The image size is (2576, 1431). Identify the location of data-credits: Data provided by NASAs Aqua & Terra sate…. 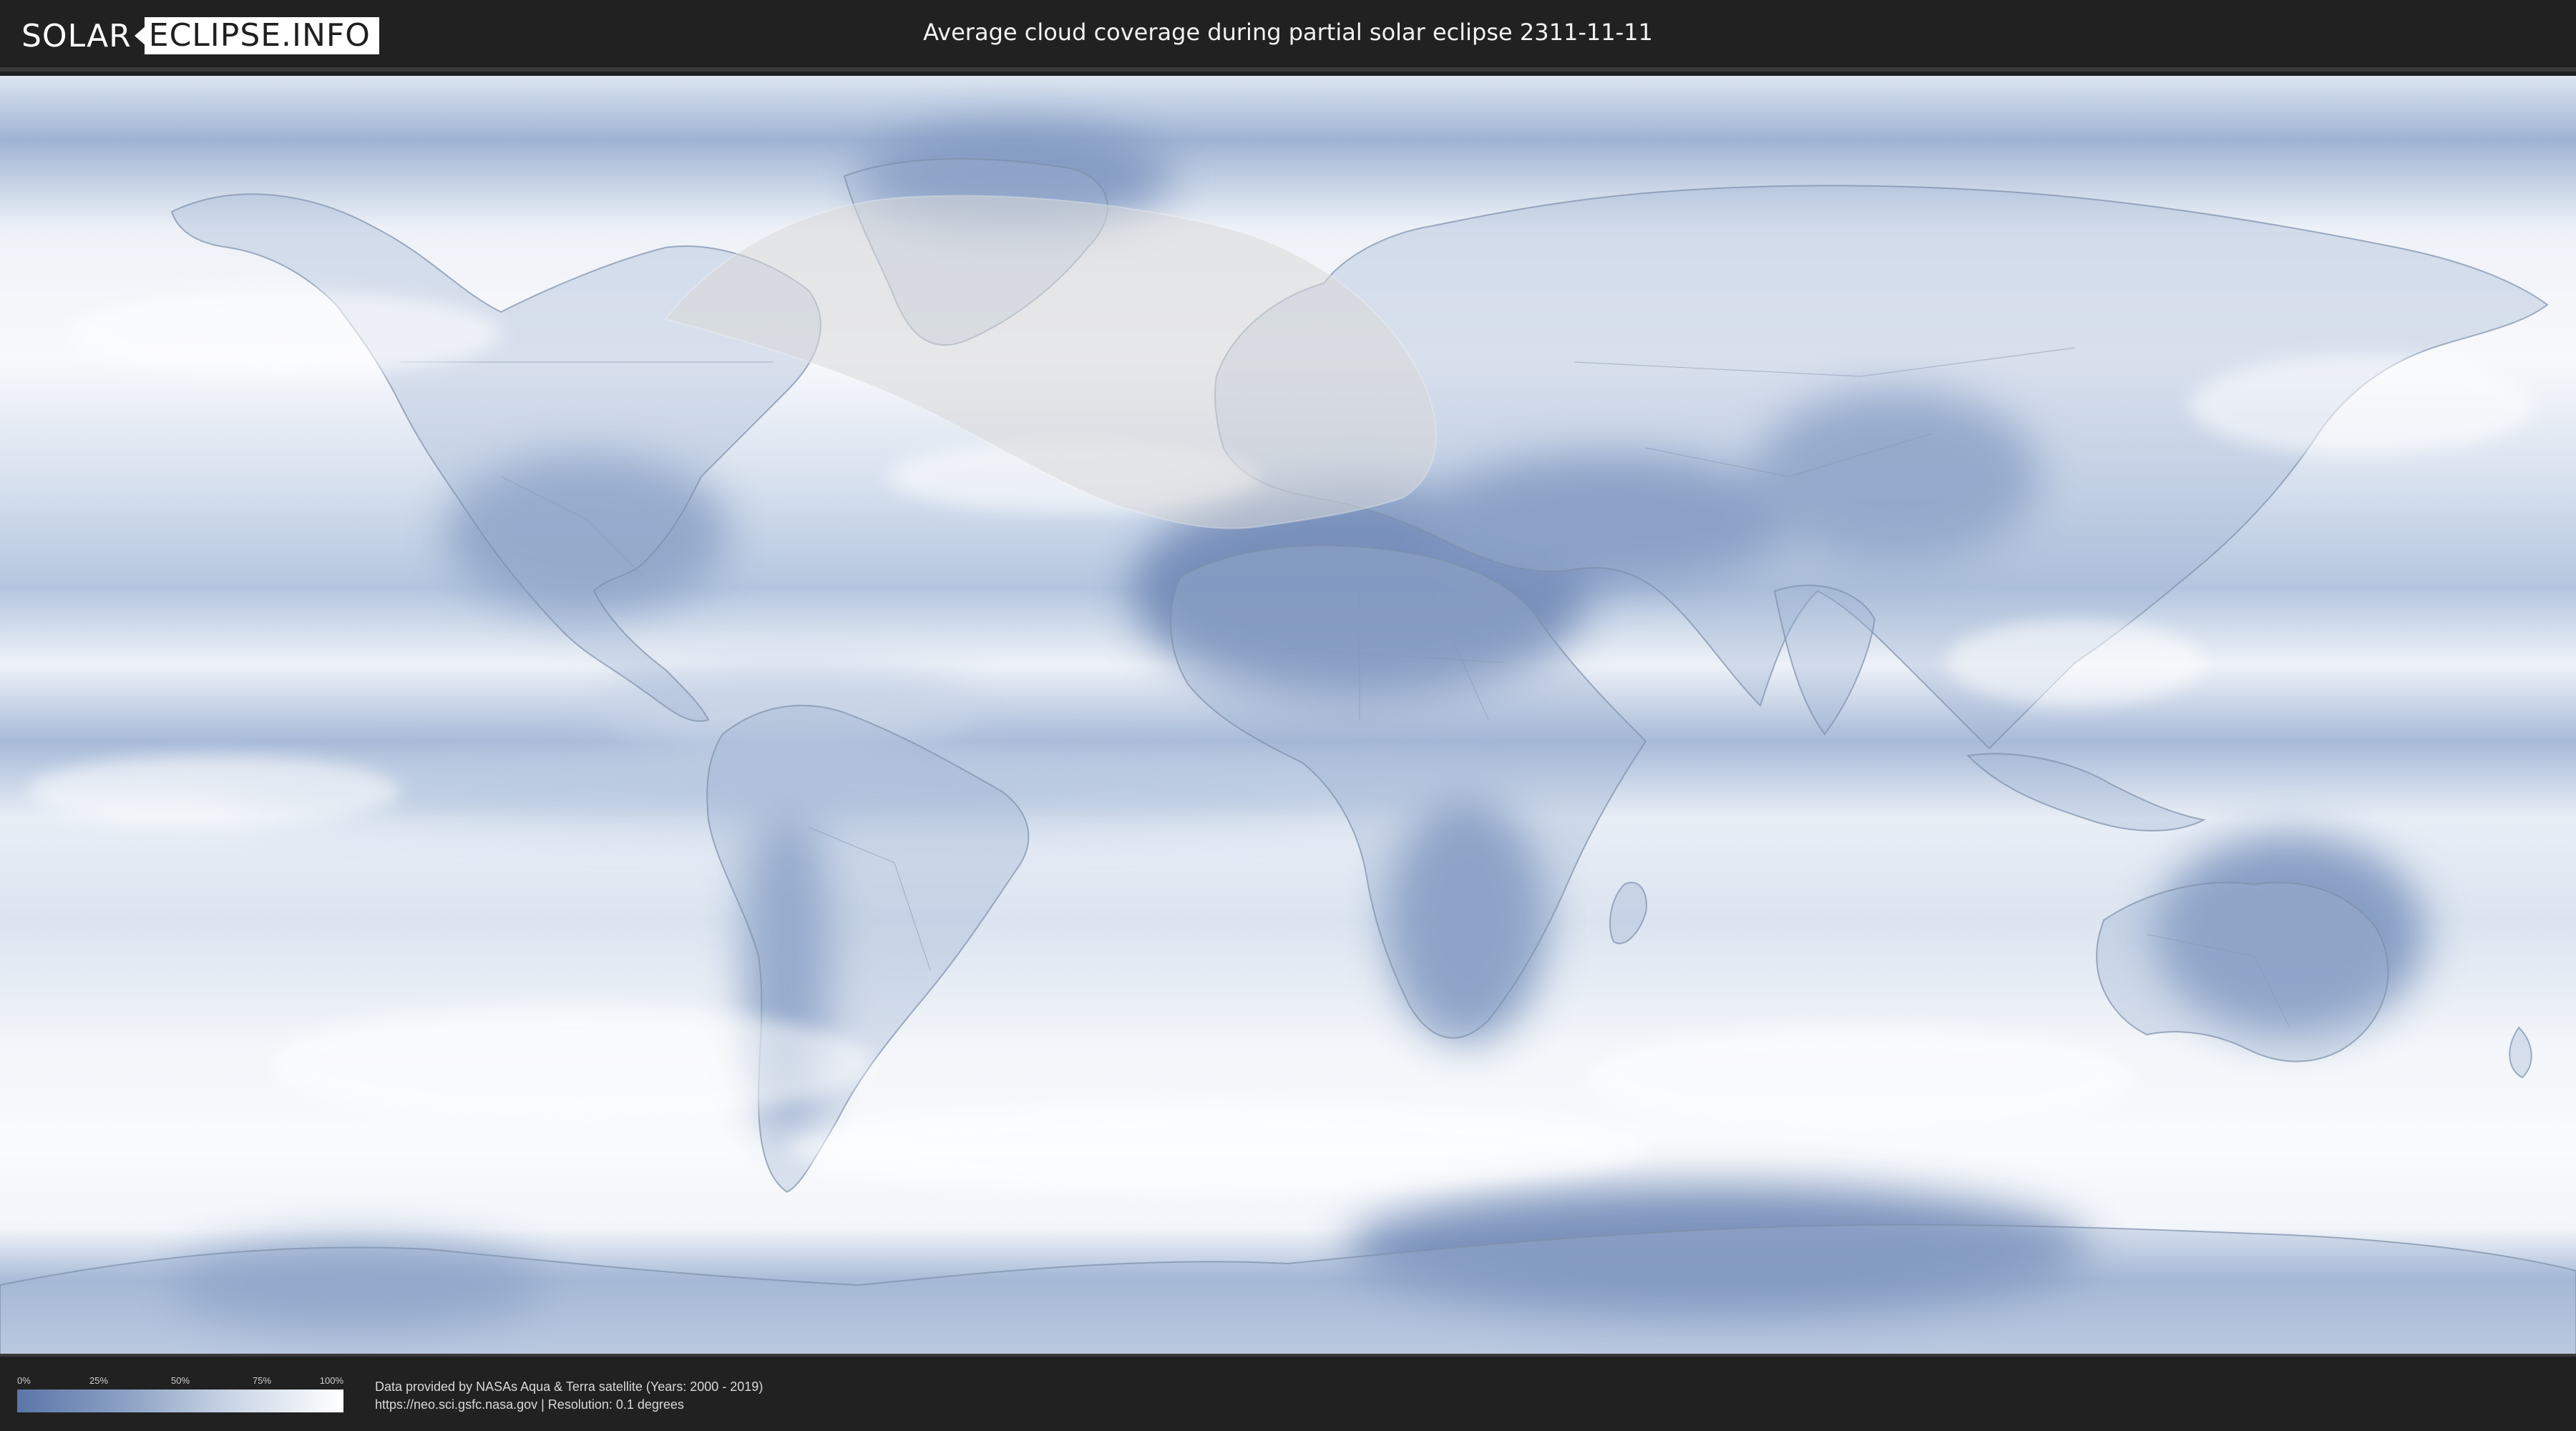
(569, 1396).